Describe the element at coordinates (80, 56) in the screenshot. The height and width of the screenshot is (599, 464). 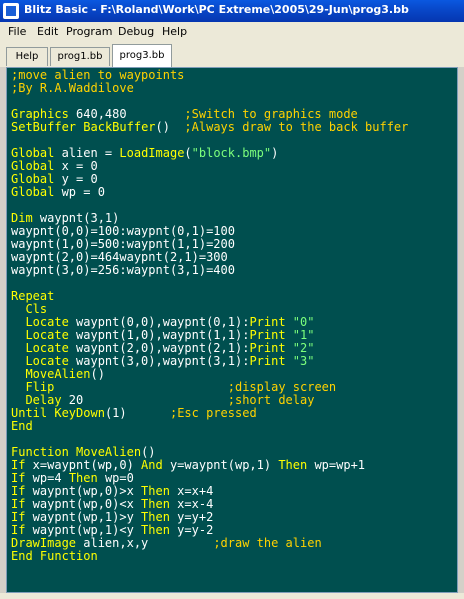
I see `tab-prog1: prog1.bb` at that location.